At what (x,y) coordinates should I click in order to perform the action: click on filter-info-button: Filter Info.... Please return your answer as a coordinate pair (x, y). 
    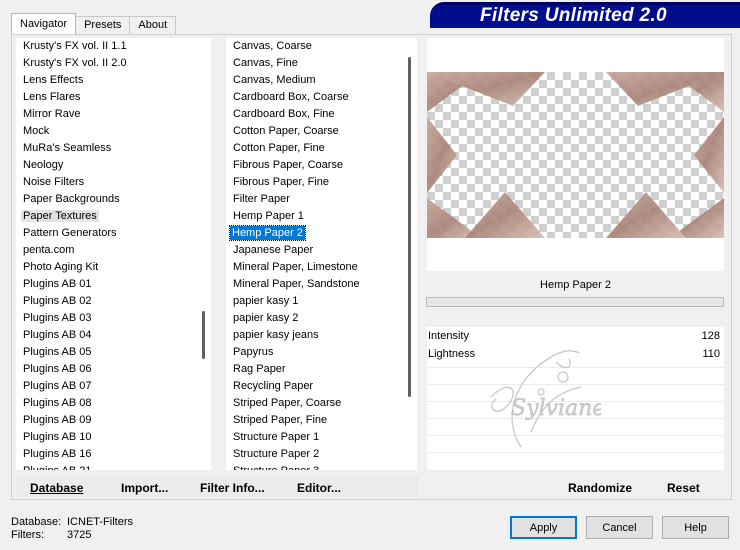
    Looking at the image, I should click on (232, 486).